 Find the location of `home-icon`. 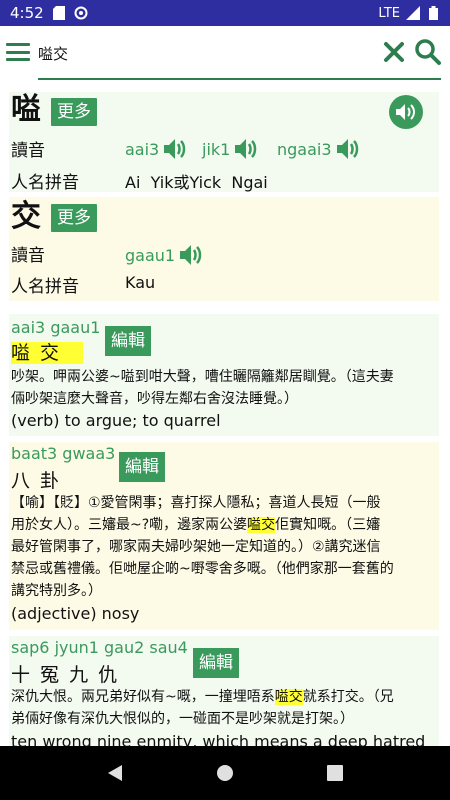

home-icon is located at coordinates (225, 773).